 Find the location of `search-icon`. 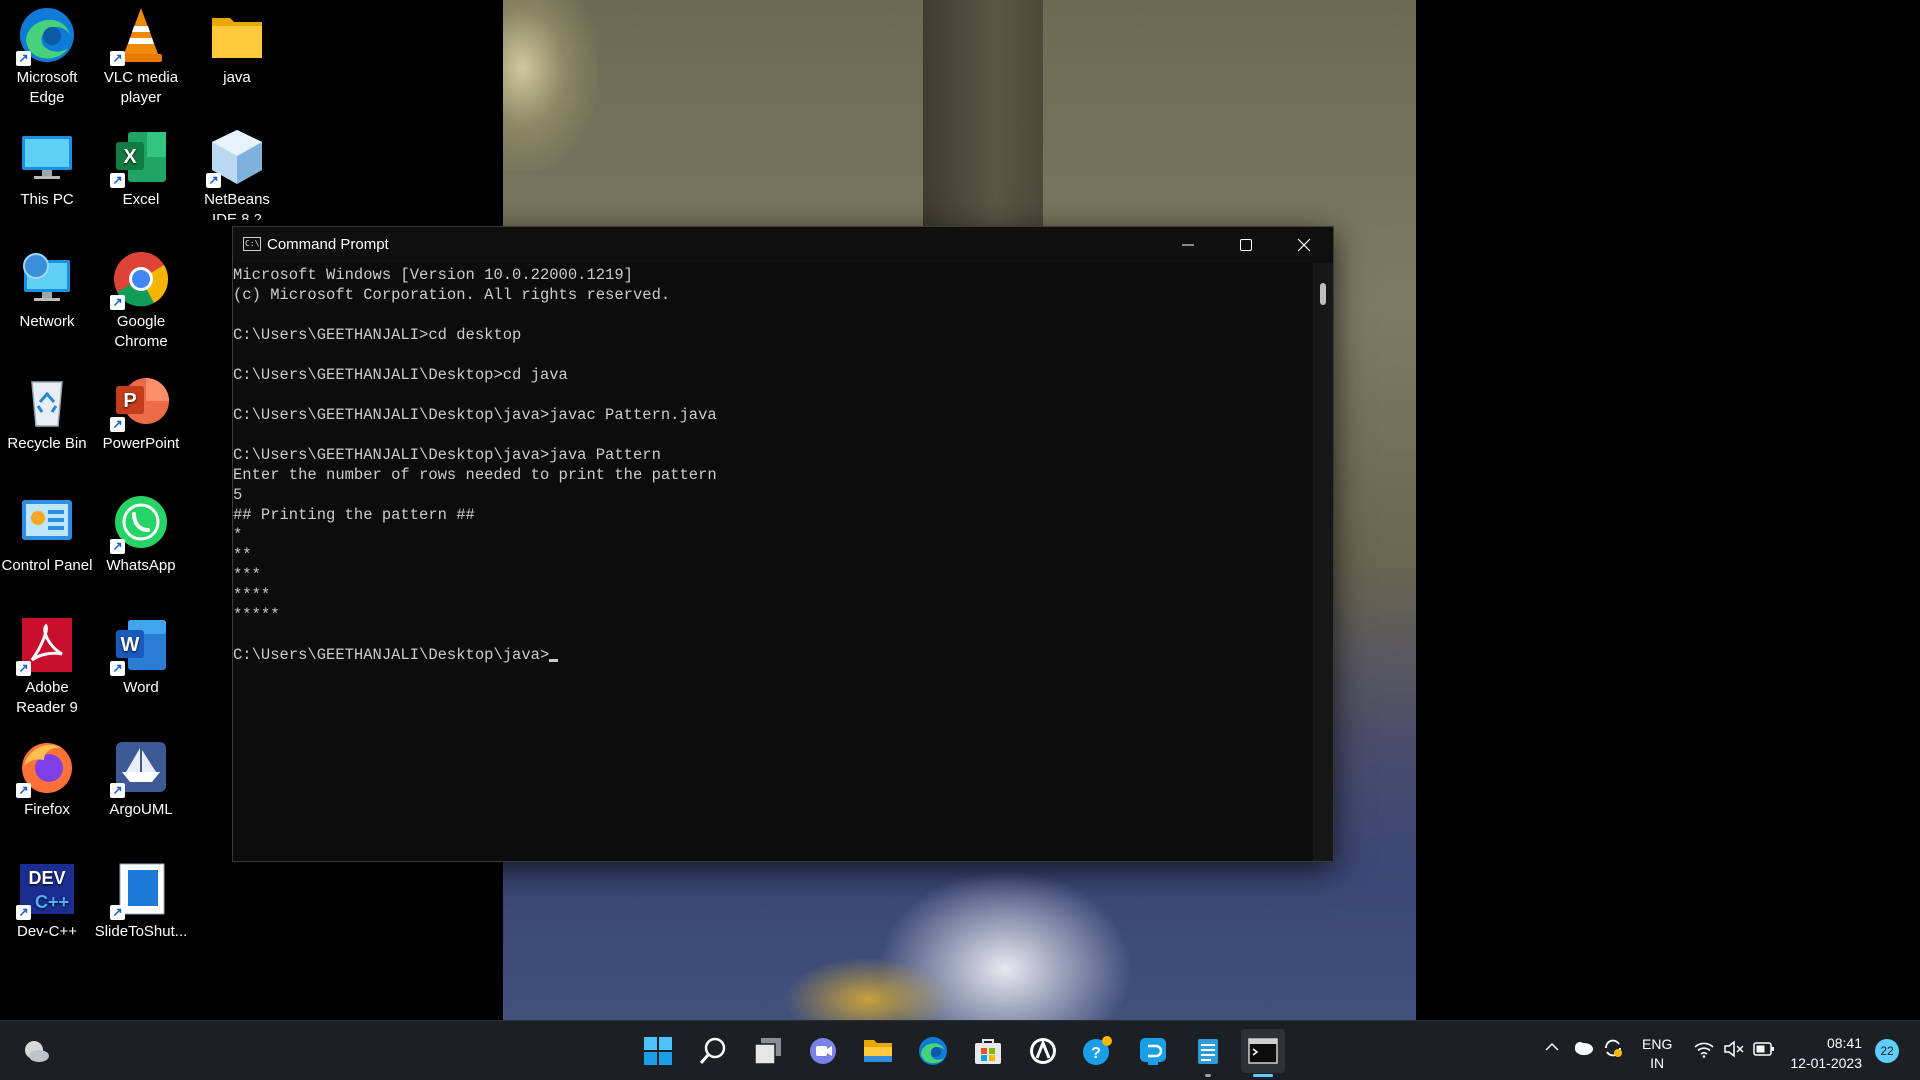

search-icon is located at coordinates (712, 1050).